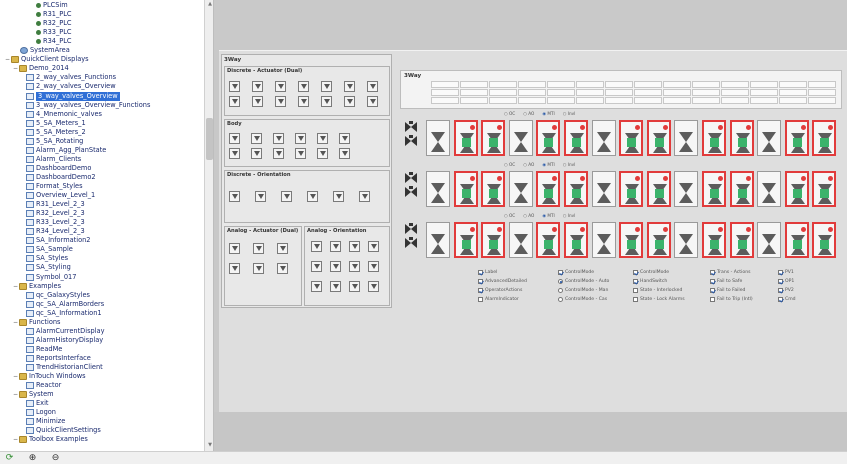 This screenshot has width=847, height=464. Describe the element at coordinates (55, 458) in the screenshot. I see `zoom-out-icon: ⊖` at that location.